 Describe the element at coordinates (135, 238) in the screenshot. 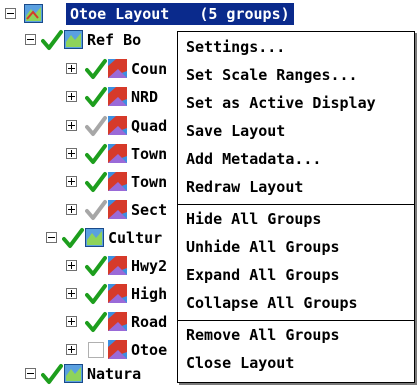

I see `group-label: Cultur` at that location.